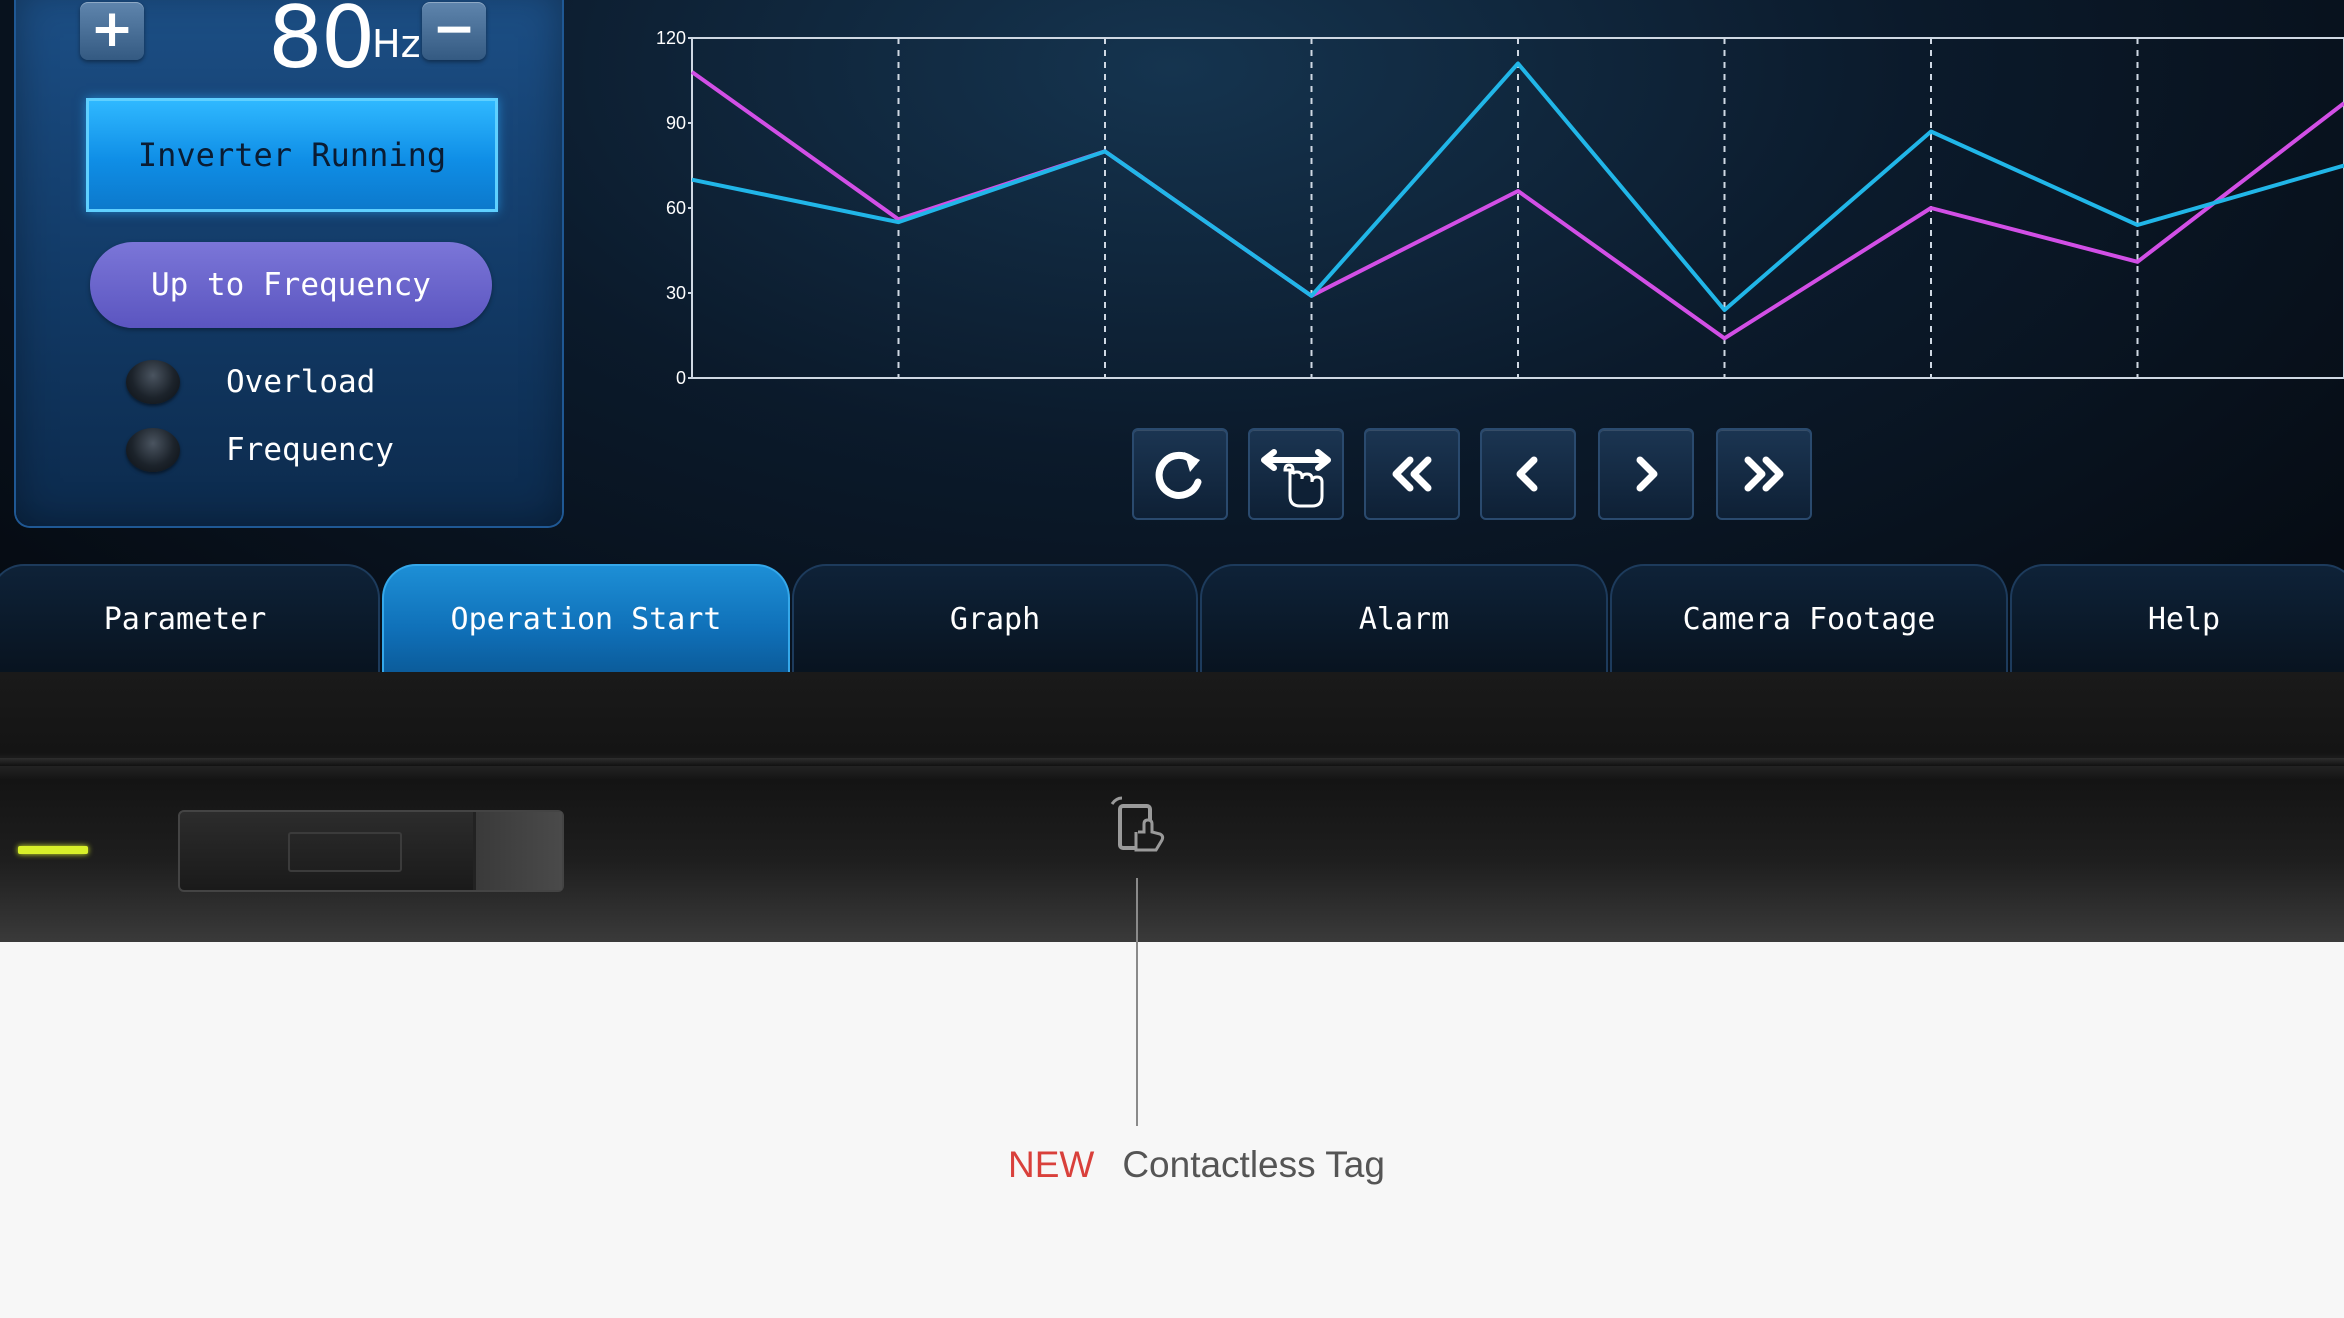  I want to click on inverter-running-button: Inverter Running, so click(292, 155).